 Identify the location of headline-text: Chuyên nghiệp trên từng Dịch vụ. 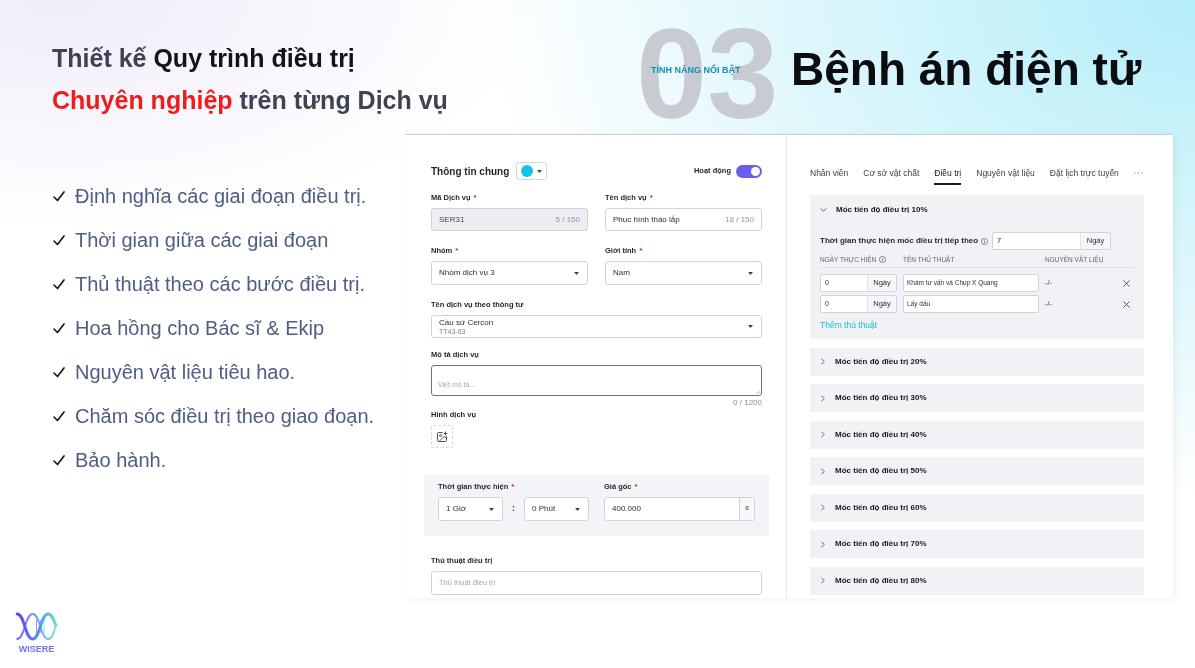
(250, 100).